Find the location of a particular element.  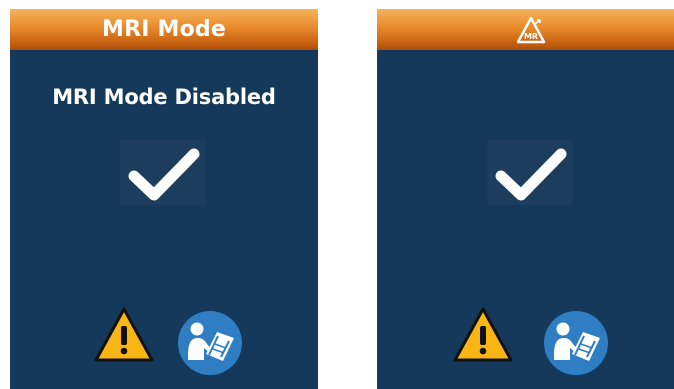

header-title: MRI Mode is located at coordinates (164, 29).